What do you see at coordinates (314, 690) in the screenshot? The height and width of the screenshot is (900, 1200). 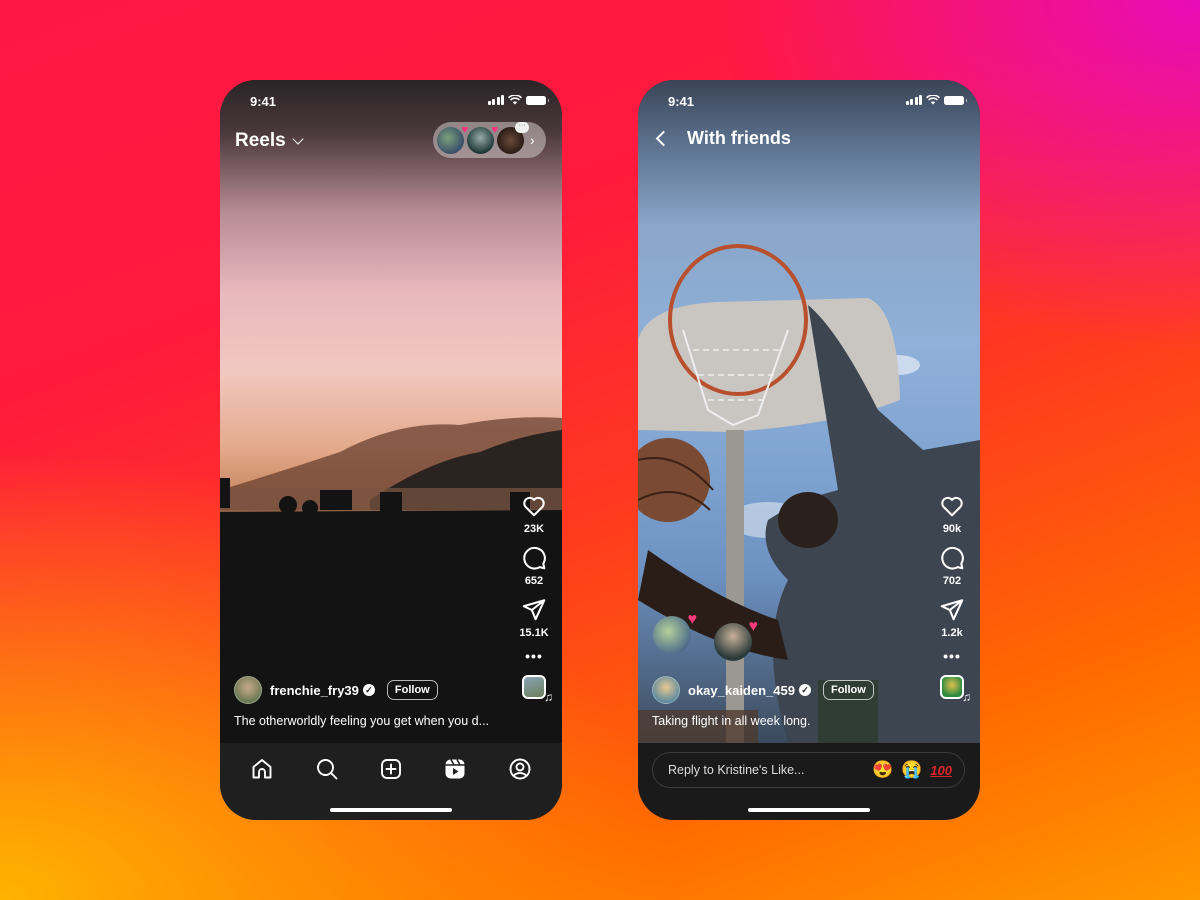 I see `author-username: frenchie_fry39` at bounding box center [314, 690].